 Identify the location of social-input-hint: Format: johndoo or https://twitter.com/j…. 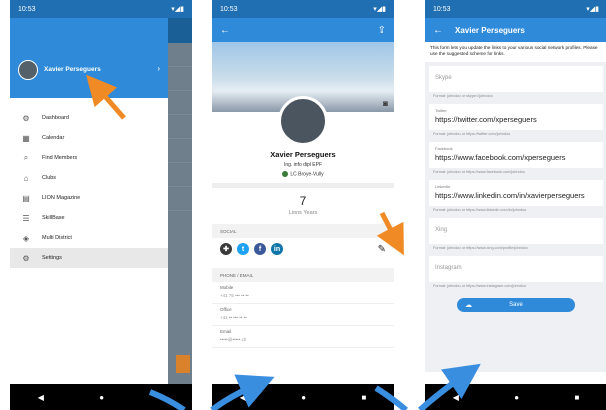
(472, 134).